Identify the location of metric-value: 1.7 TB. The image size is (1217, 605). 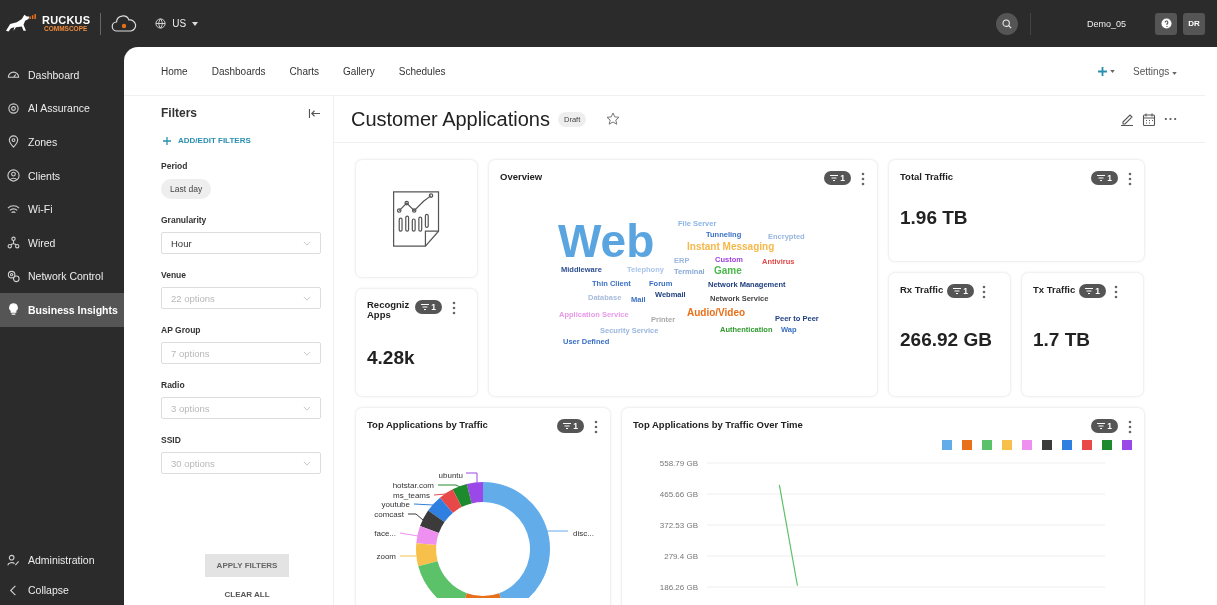
(1062, 339).